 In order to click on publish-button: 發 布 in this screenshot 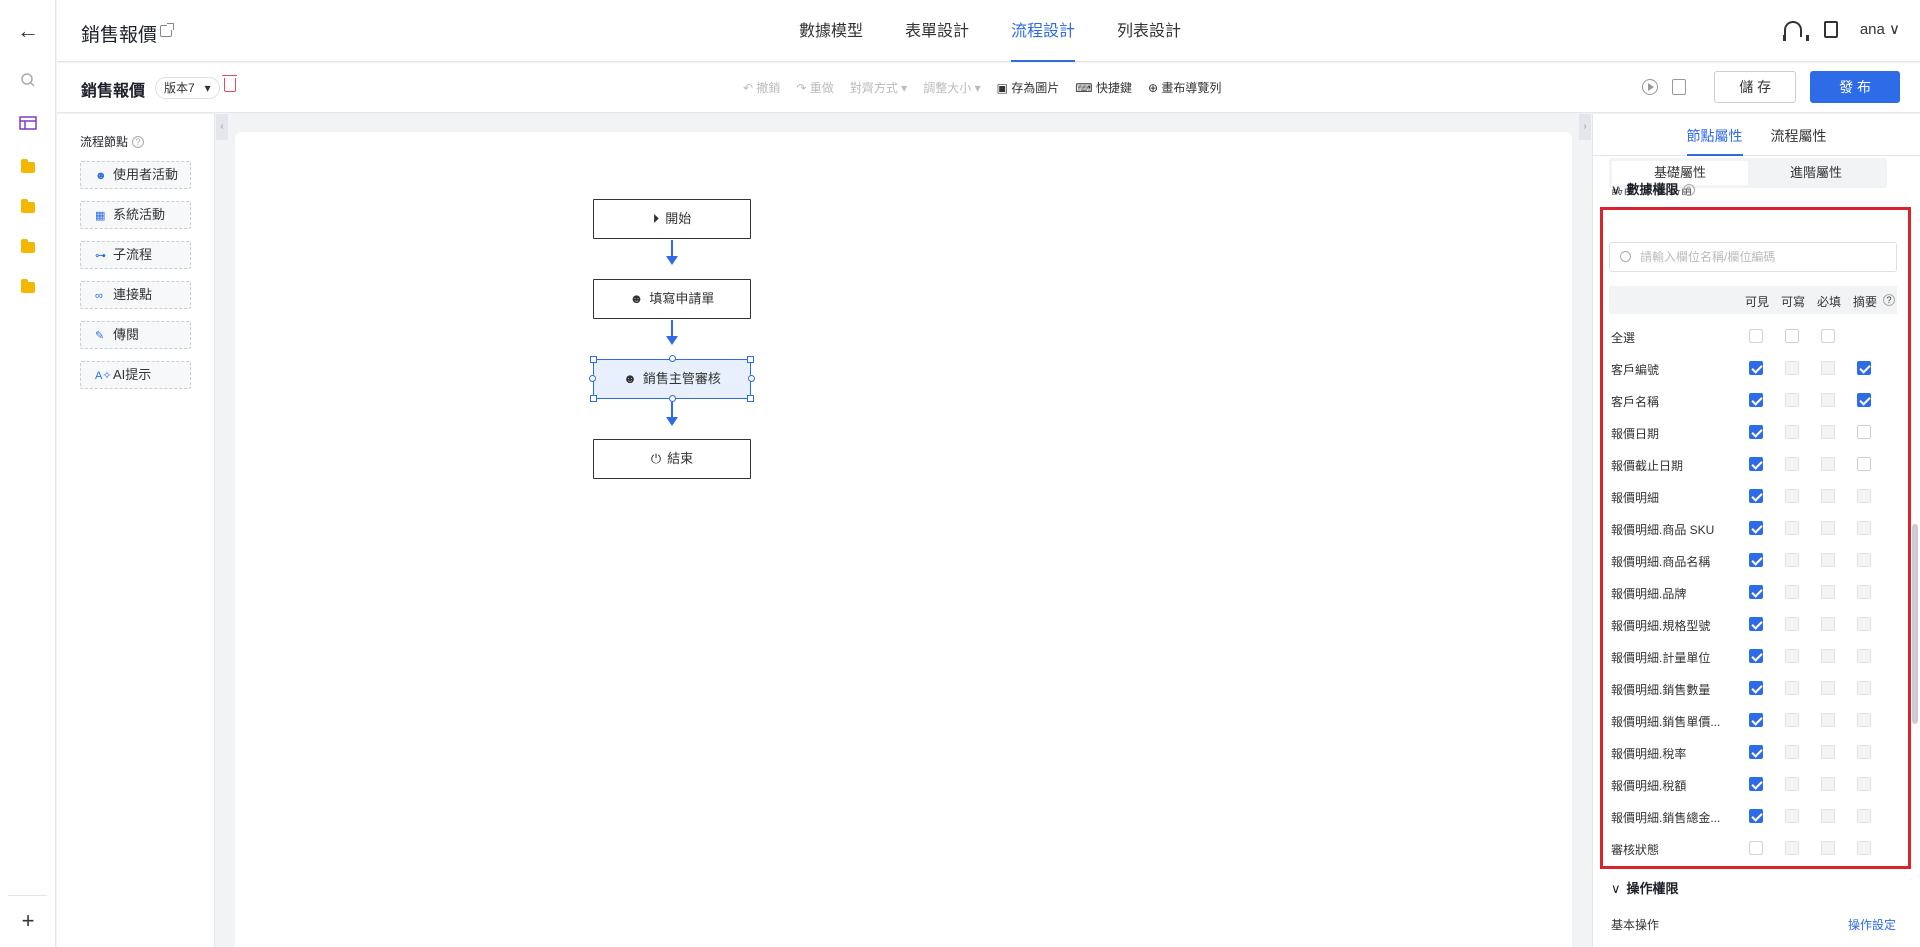, I will do `click(1855, 87)`.